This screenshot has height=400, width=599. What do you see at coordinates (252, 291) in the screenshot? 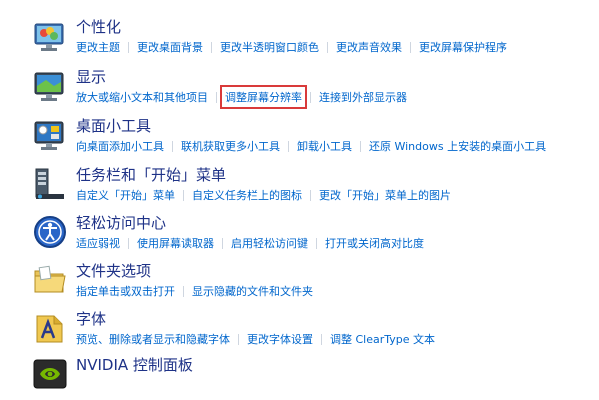
I see `link-show-hidden-files: 显示隐藏的文件和文件夹` at bounding box center [252, 291].